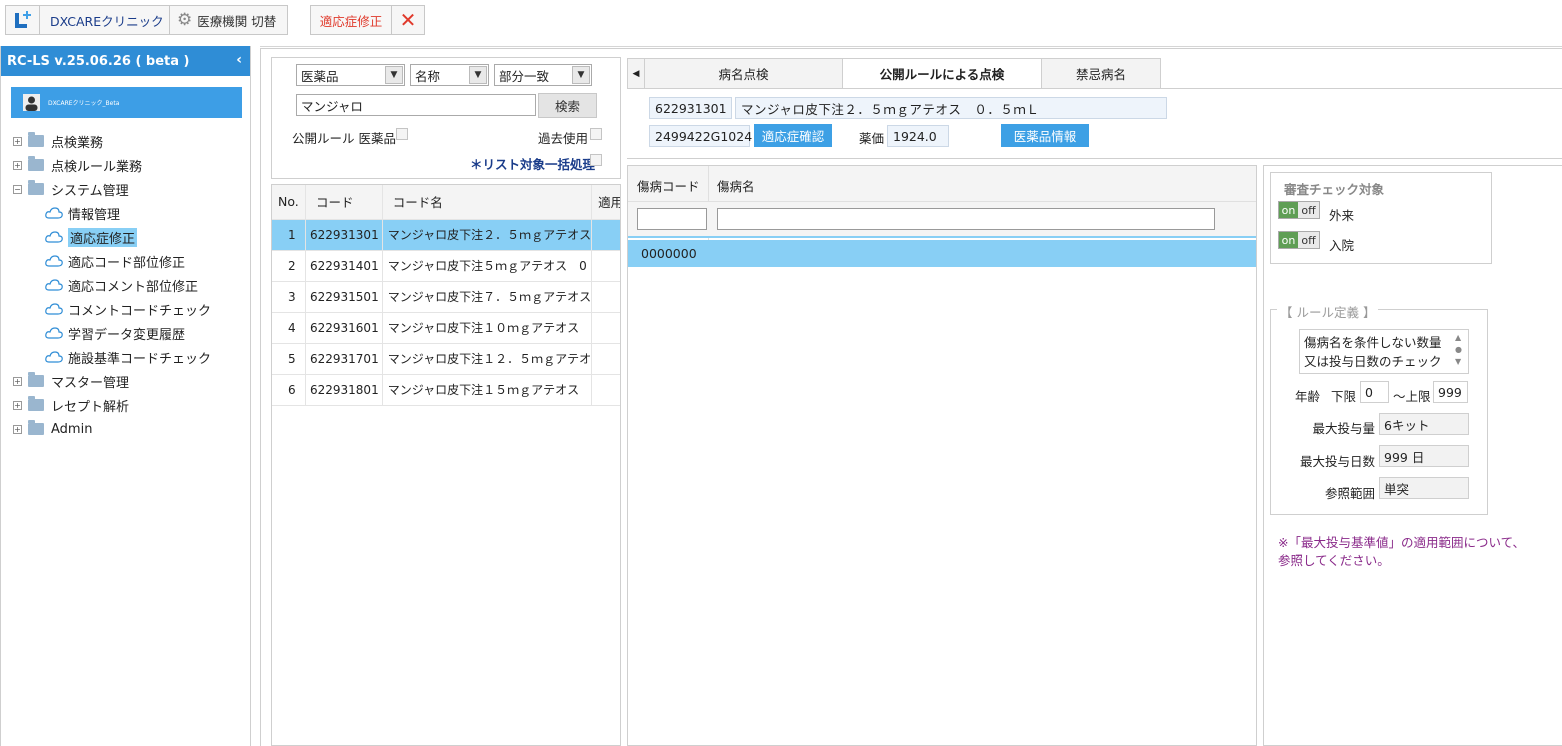  Describe the element at coordinates (915, 136) in the screenshot. I see `price-value: 1924.0` at that location.